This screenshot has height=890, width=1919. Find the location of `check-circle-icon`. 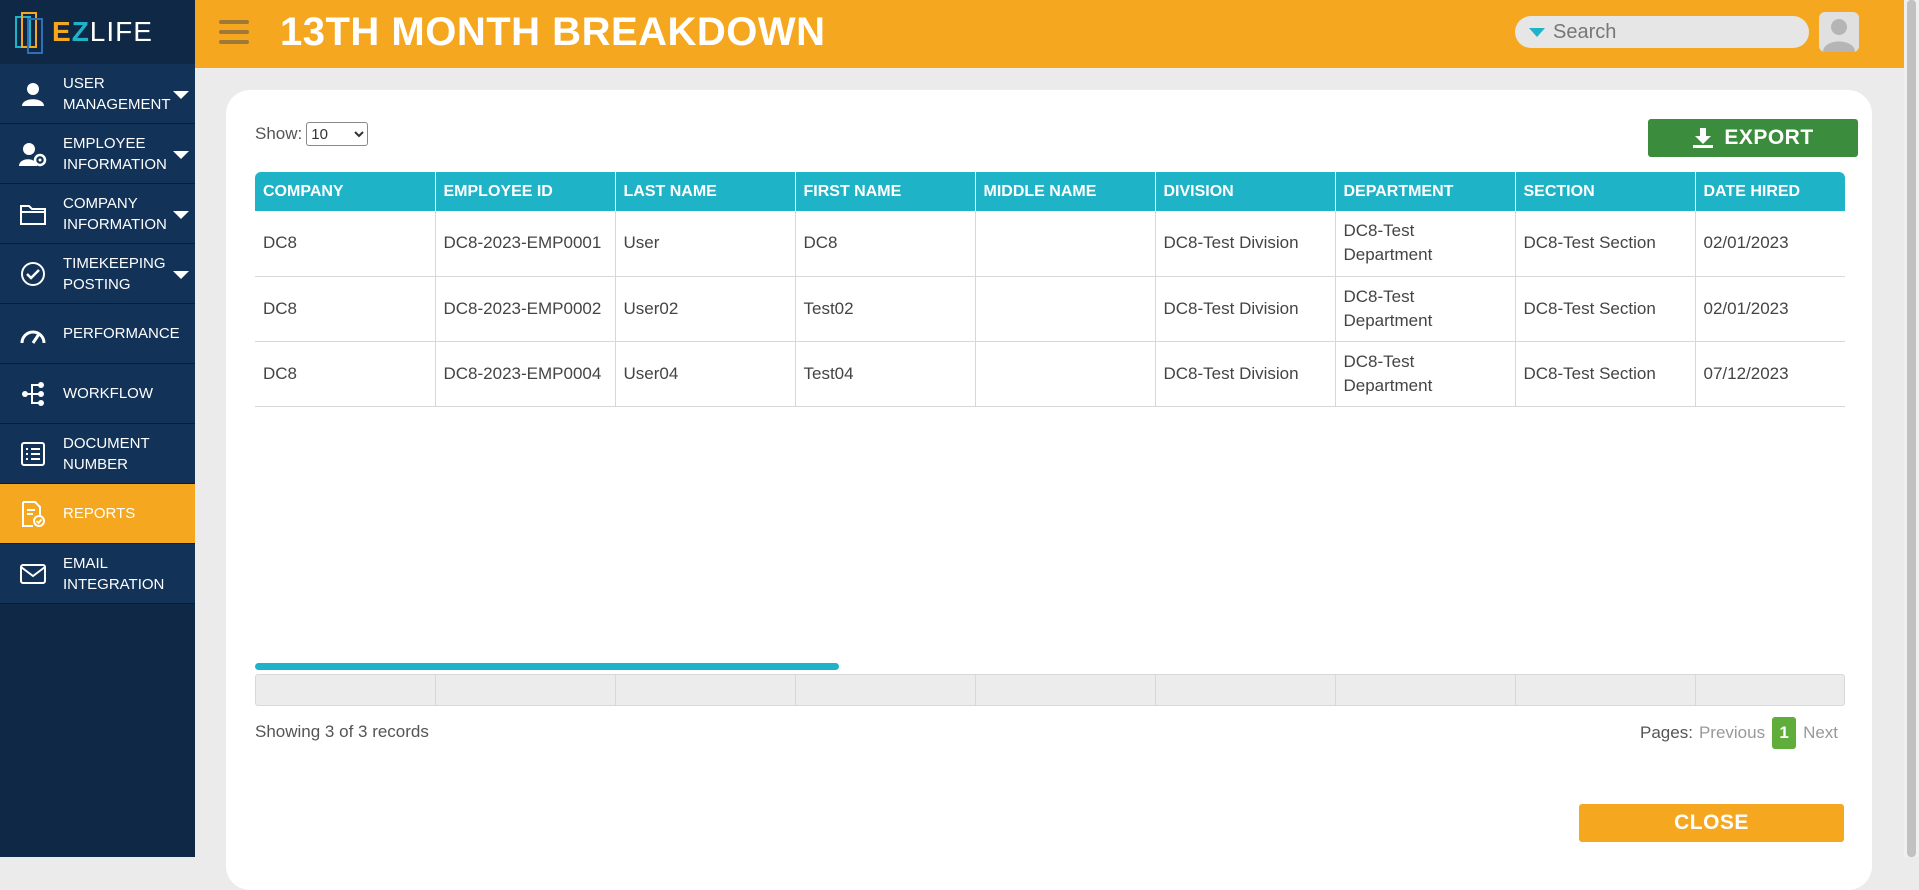

check-circle-icon is located at coordinates (33, 274).